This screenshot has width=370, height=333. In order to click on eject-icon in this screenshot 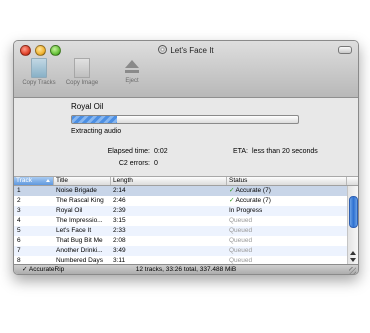, I will do `click(132, 67)`.